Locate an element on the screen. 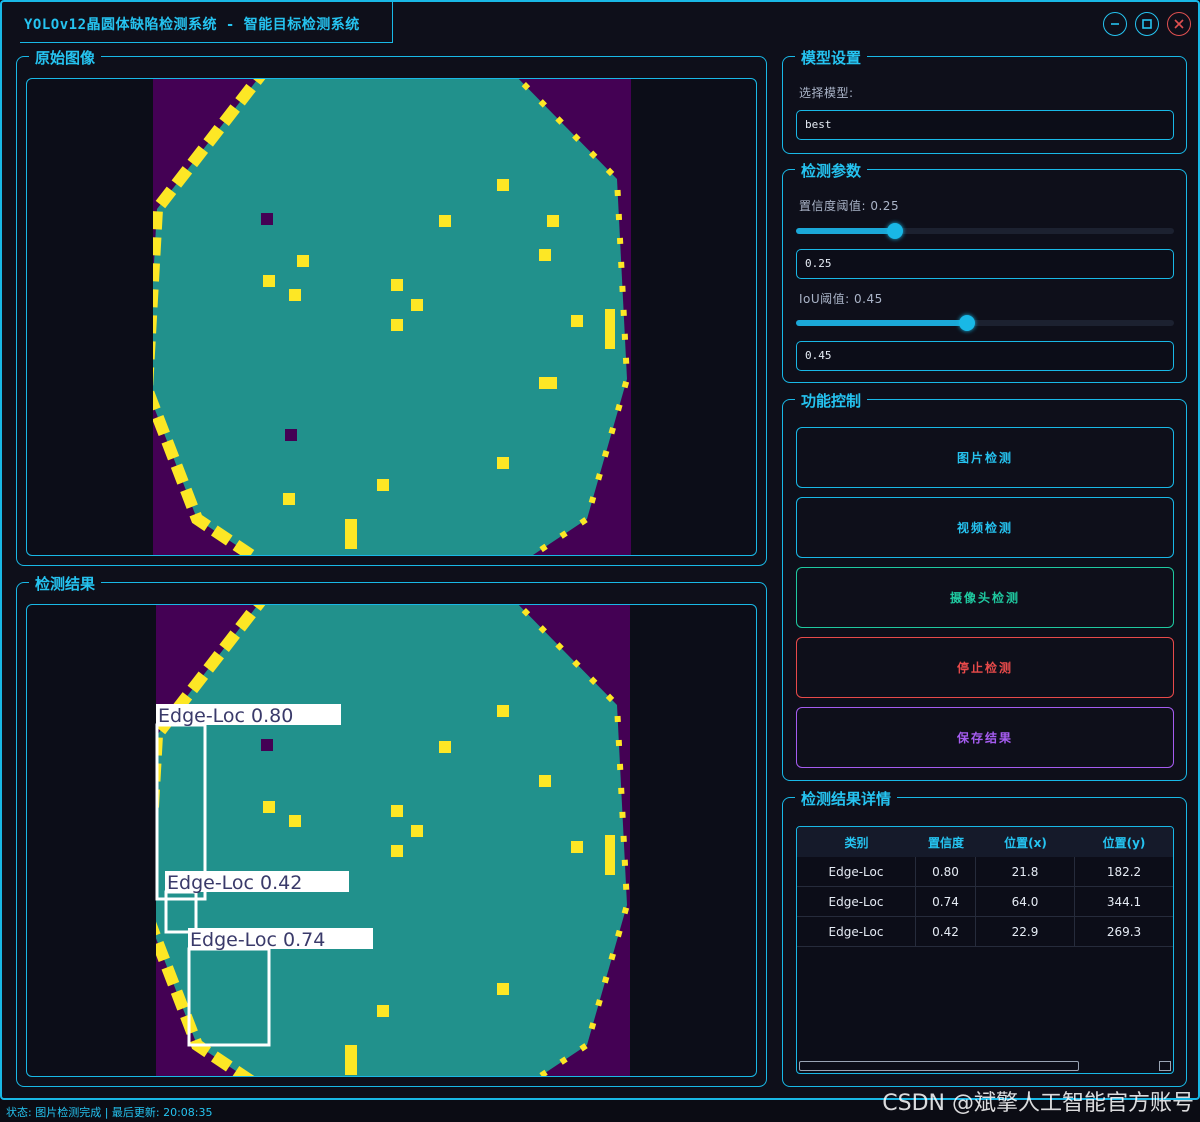 The image size is (1200, 1122). minimize-button is located at coordinates (1115, 24).